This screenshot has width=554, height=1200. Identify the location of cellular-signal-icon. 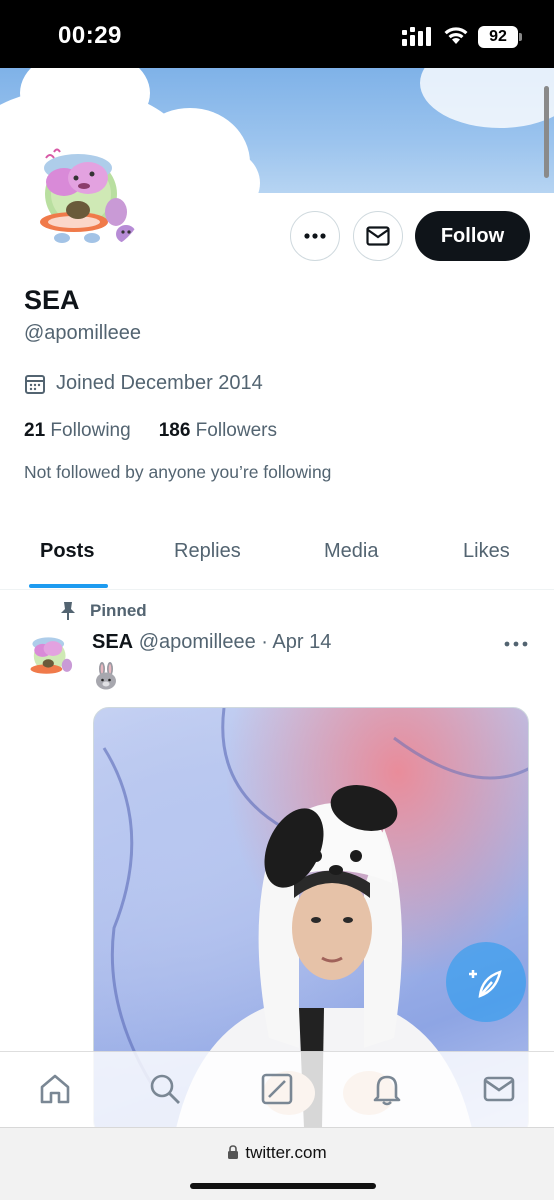
(416, 36).